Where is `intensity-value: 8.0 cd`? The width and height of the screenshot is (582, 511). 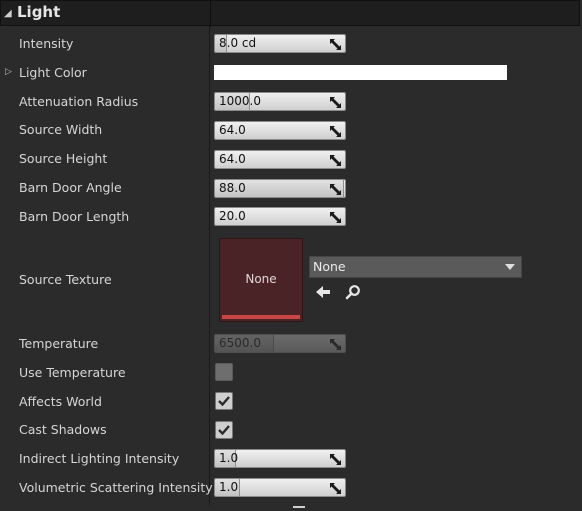
intensity-value: 8.0 cd is located at coordinates (238, 43).